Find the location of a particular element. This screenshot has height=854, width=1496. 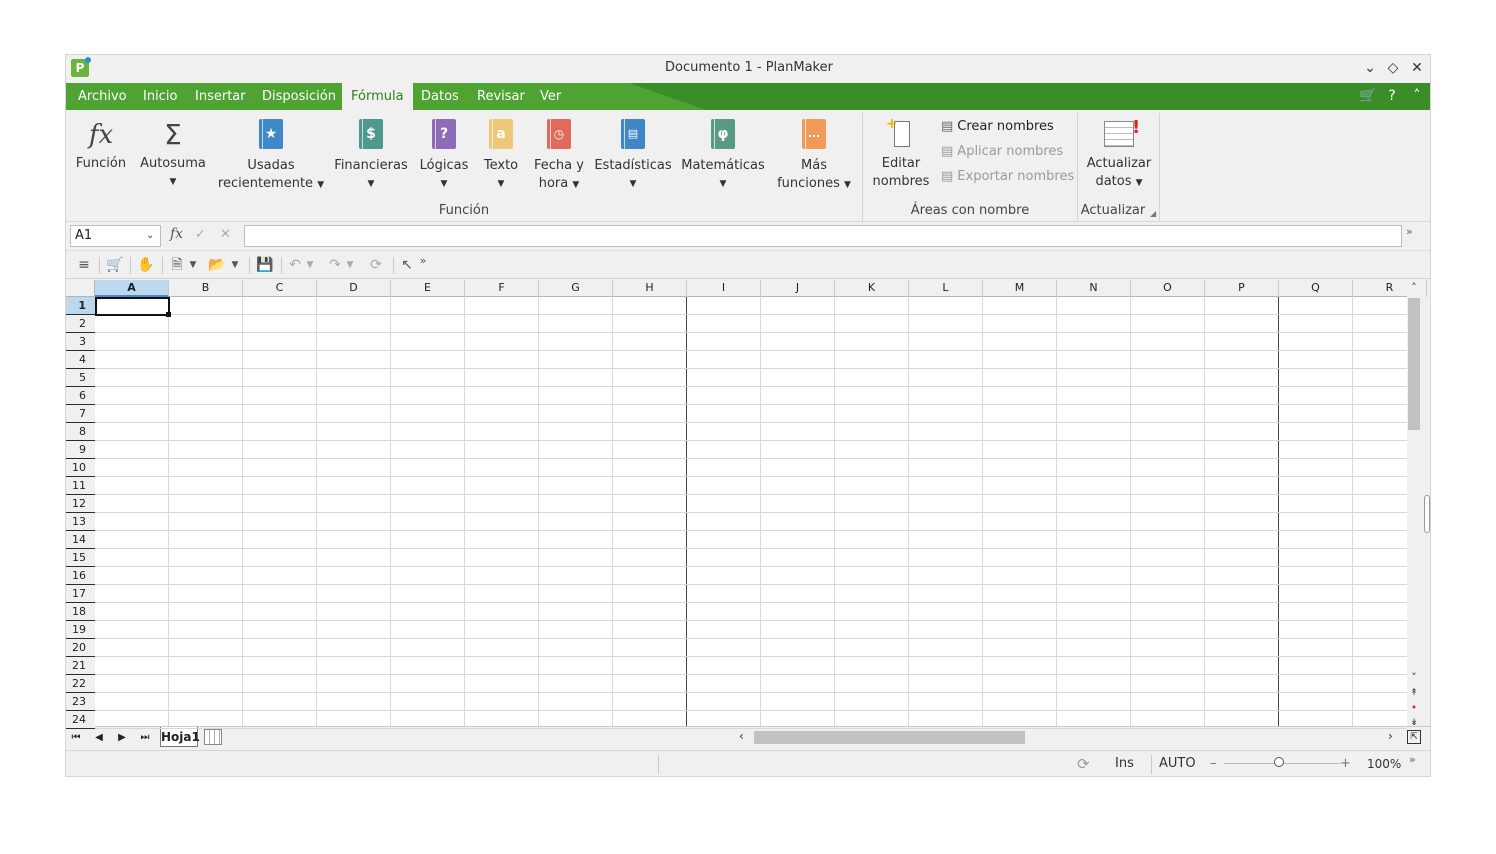

row-header-21: 21 is located at coordinates (80, 666).